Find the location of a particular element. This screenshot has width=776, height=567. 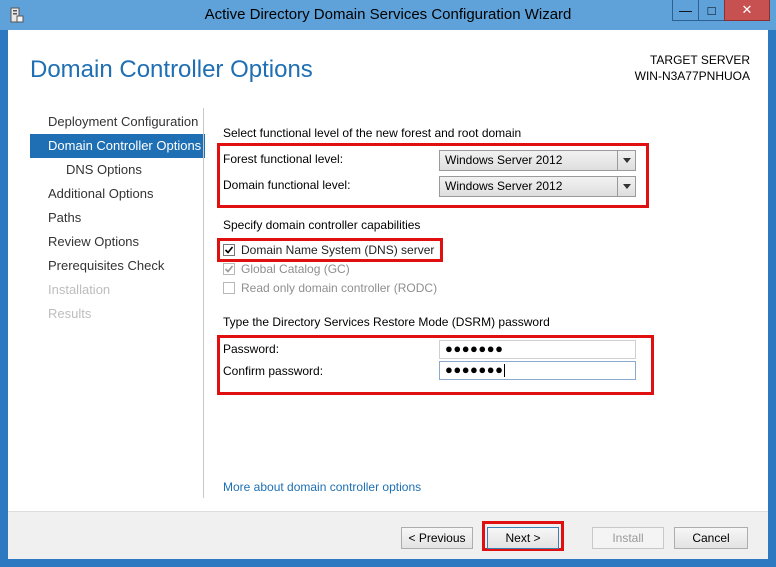

confirm-password-label: Confirm password: is located at coordinates (273, 371).